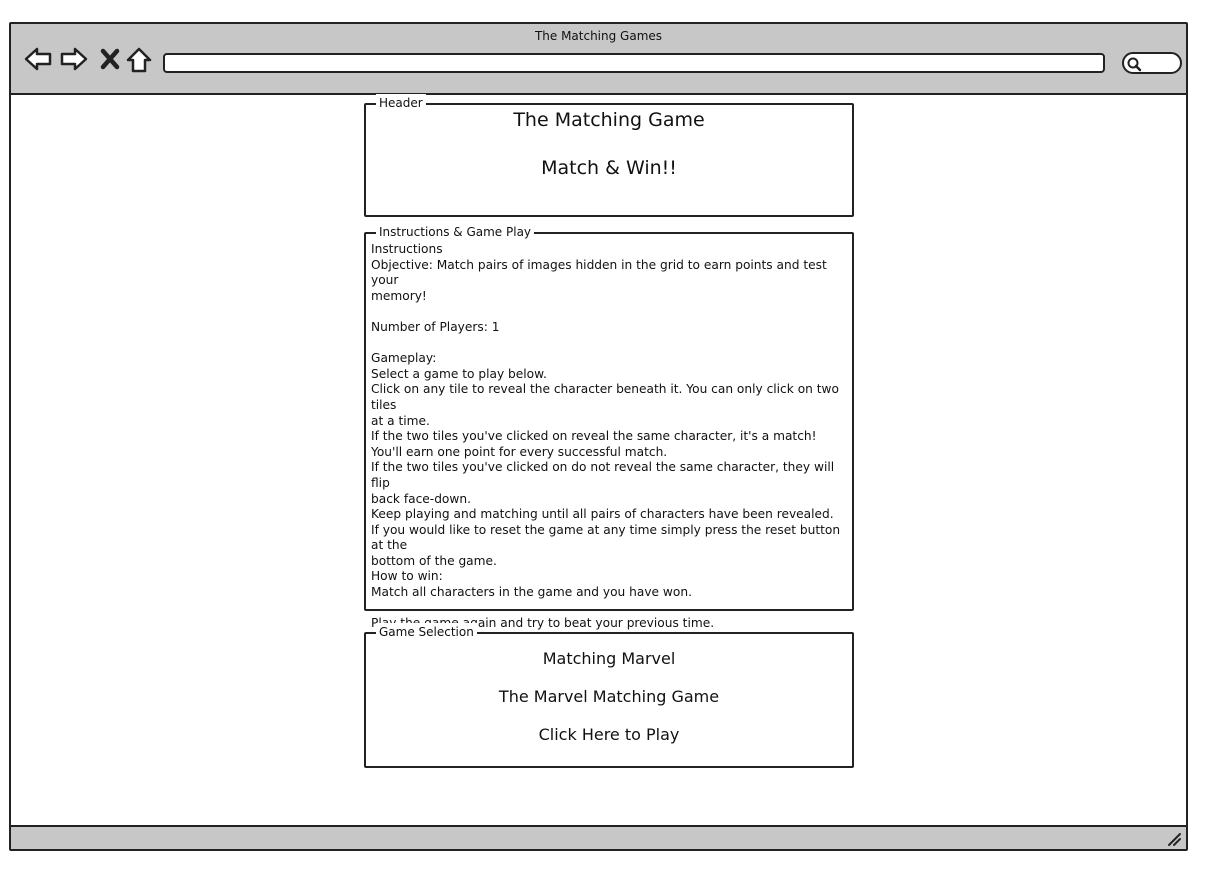 This screenshot has height=874, width=1211. What do you see at coordinates (407, 249) in the screenshot?
I see `instruction-line: Instructions` at bounding box center [407, 249].